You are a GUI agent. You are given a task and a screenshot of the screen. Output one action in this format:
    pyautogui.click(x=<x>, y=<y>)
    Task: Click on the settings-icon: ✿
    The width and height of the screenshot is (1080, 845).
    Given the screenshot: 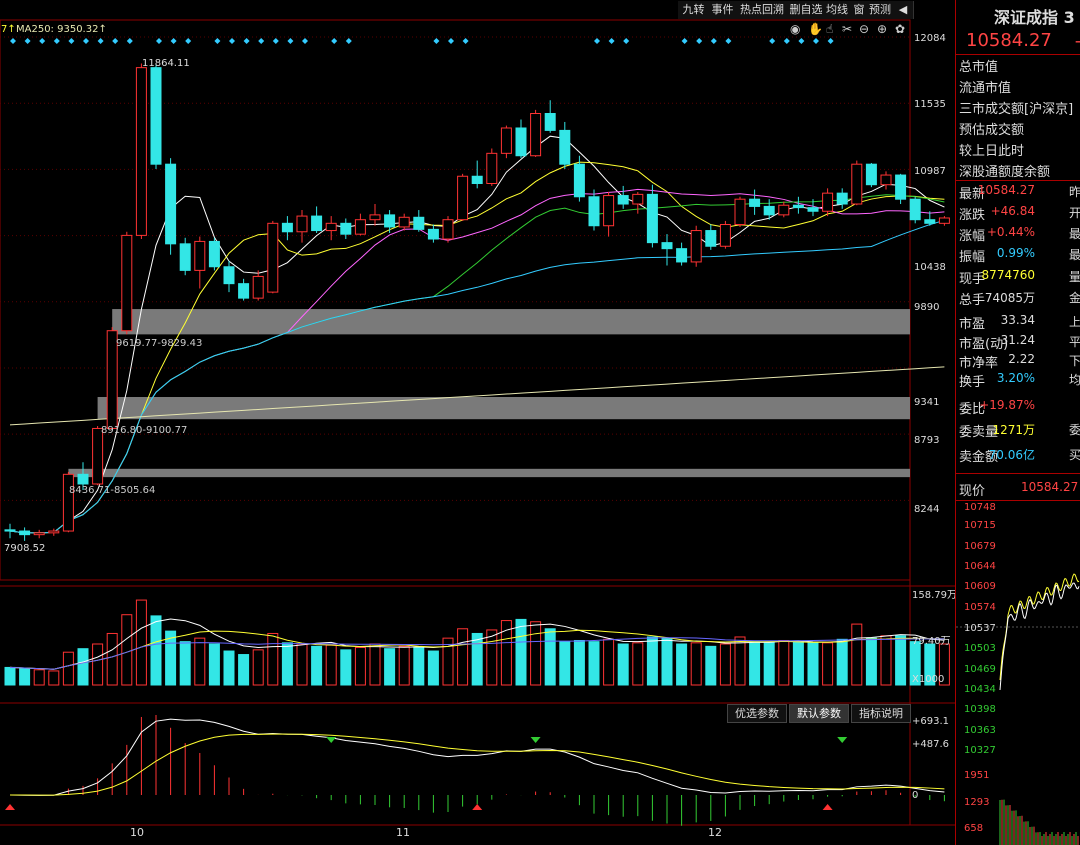 What is the action you would take?
    pyautogui.click(x=900, y=29)
    